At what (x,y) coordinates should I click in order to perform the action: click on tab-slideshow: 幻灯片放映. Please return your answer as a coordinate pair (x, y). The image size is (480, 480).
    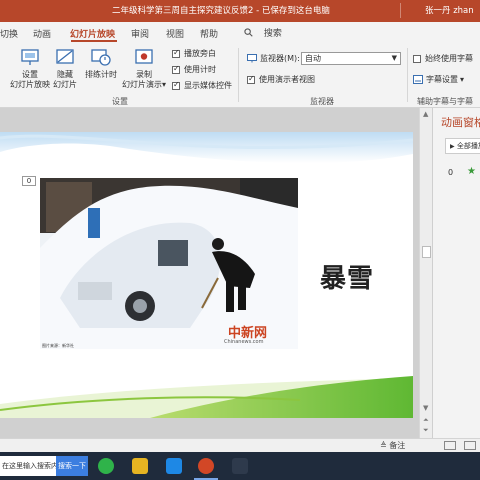
    Looking at the image, I should click on (92, 33).